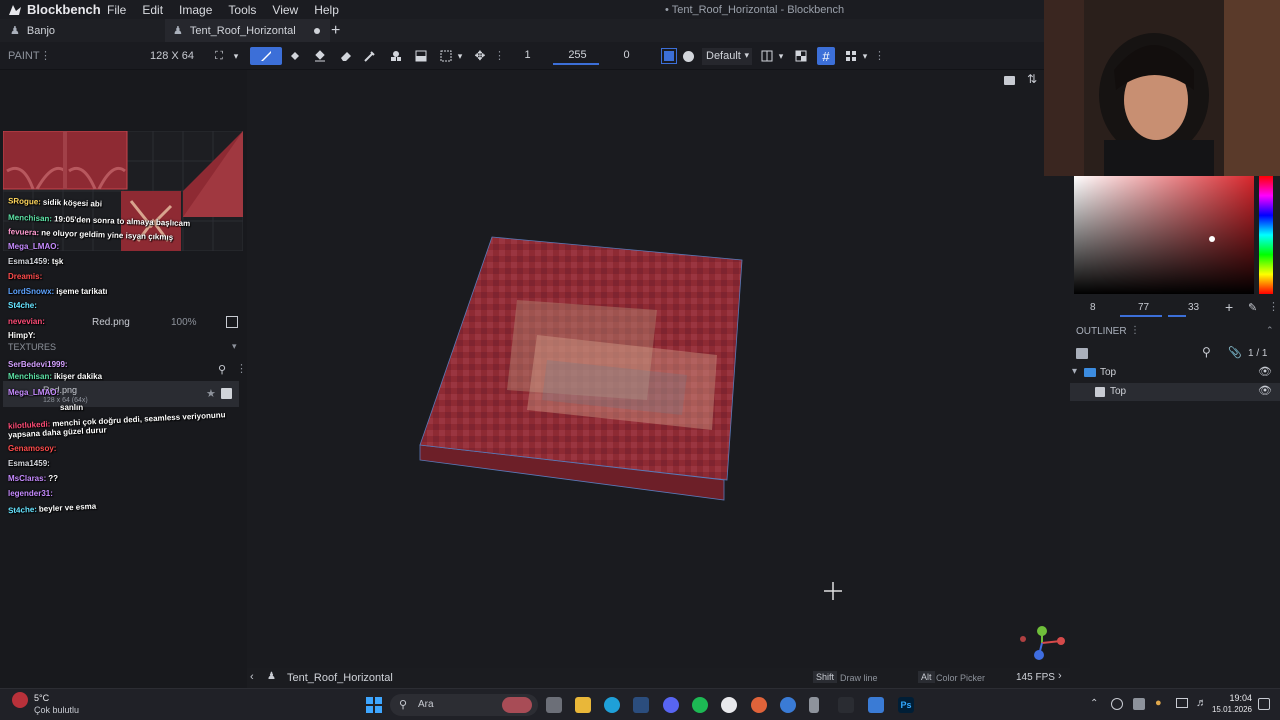  Describe the element at coordinates (335, 30) in the screenshot. I see `new-tab-button: +` at that location.